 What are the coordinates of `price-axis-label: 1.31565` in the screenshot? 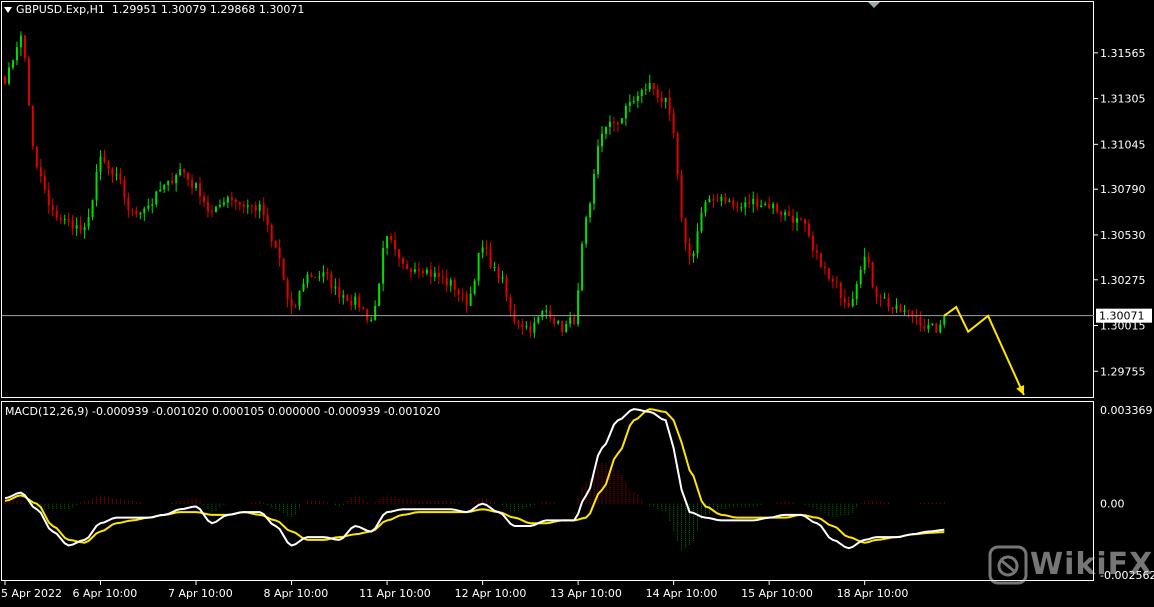 It's located at (1123, 53).